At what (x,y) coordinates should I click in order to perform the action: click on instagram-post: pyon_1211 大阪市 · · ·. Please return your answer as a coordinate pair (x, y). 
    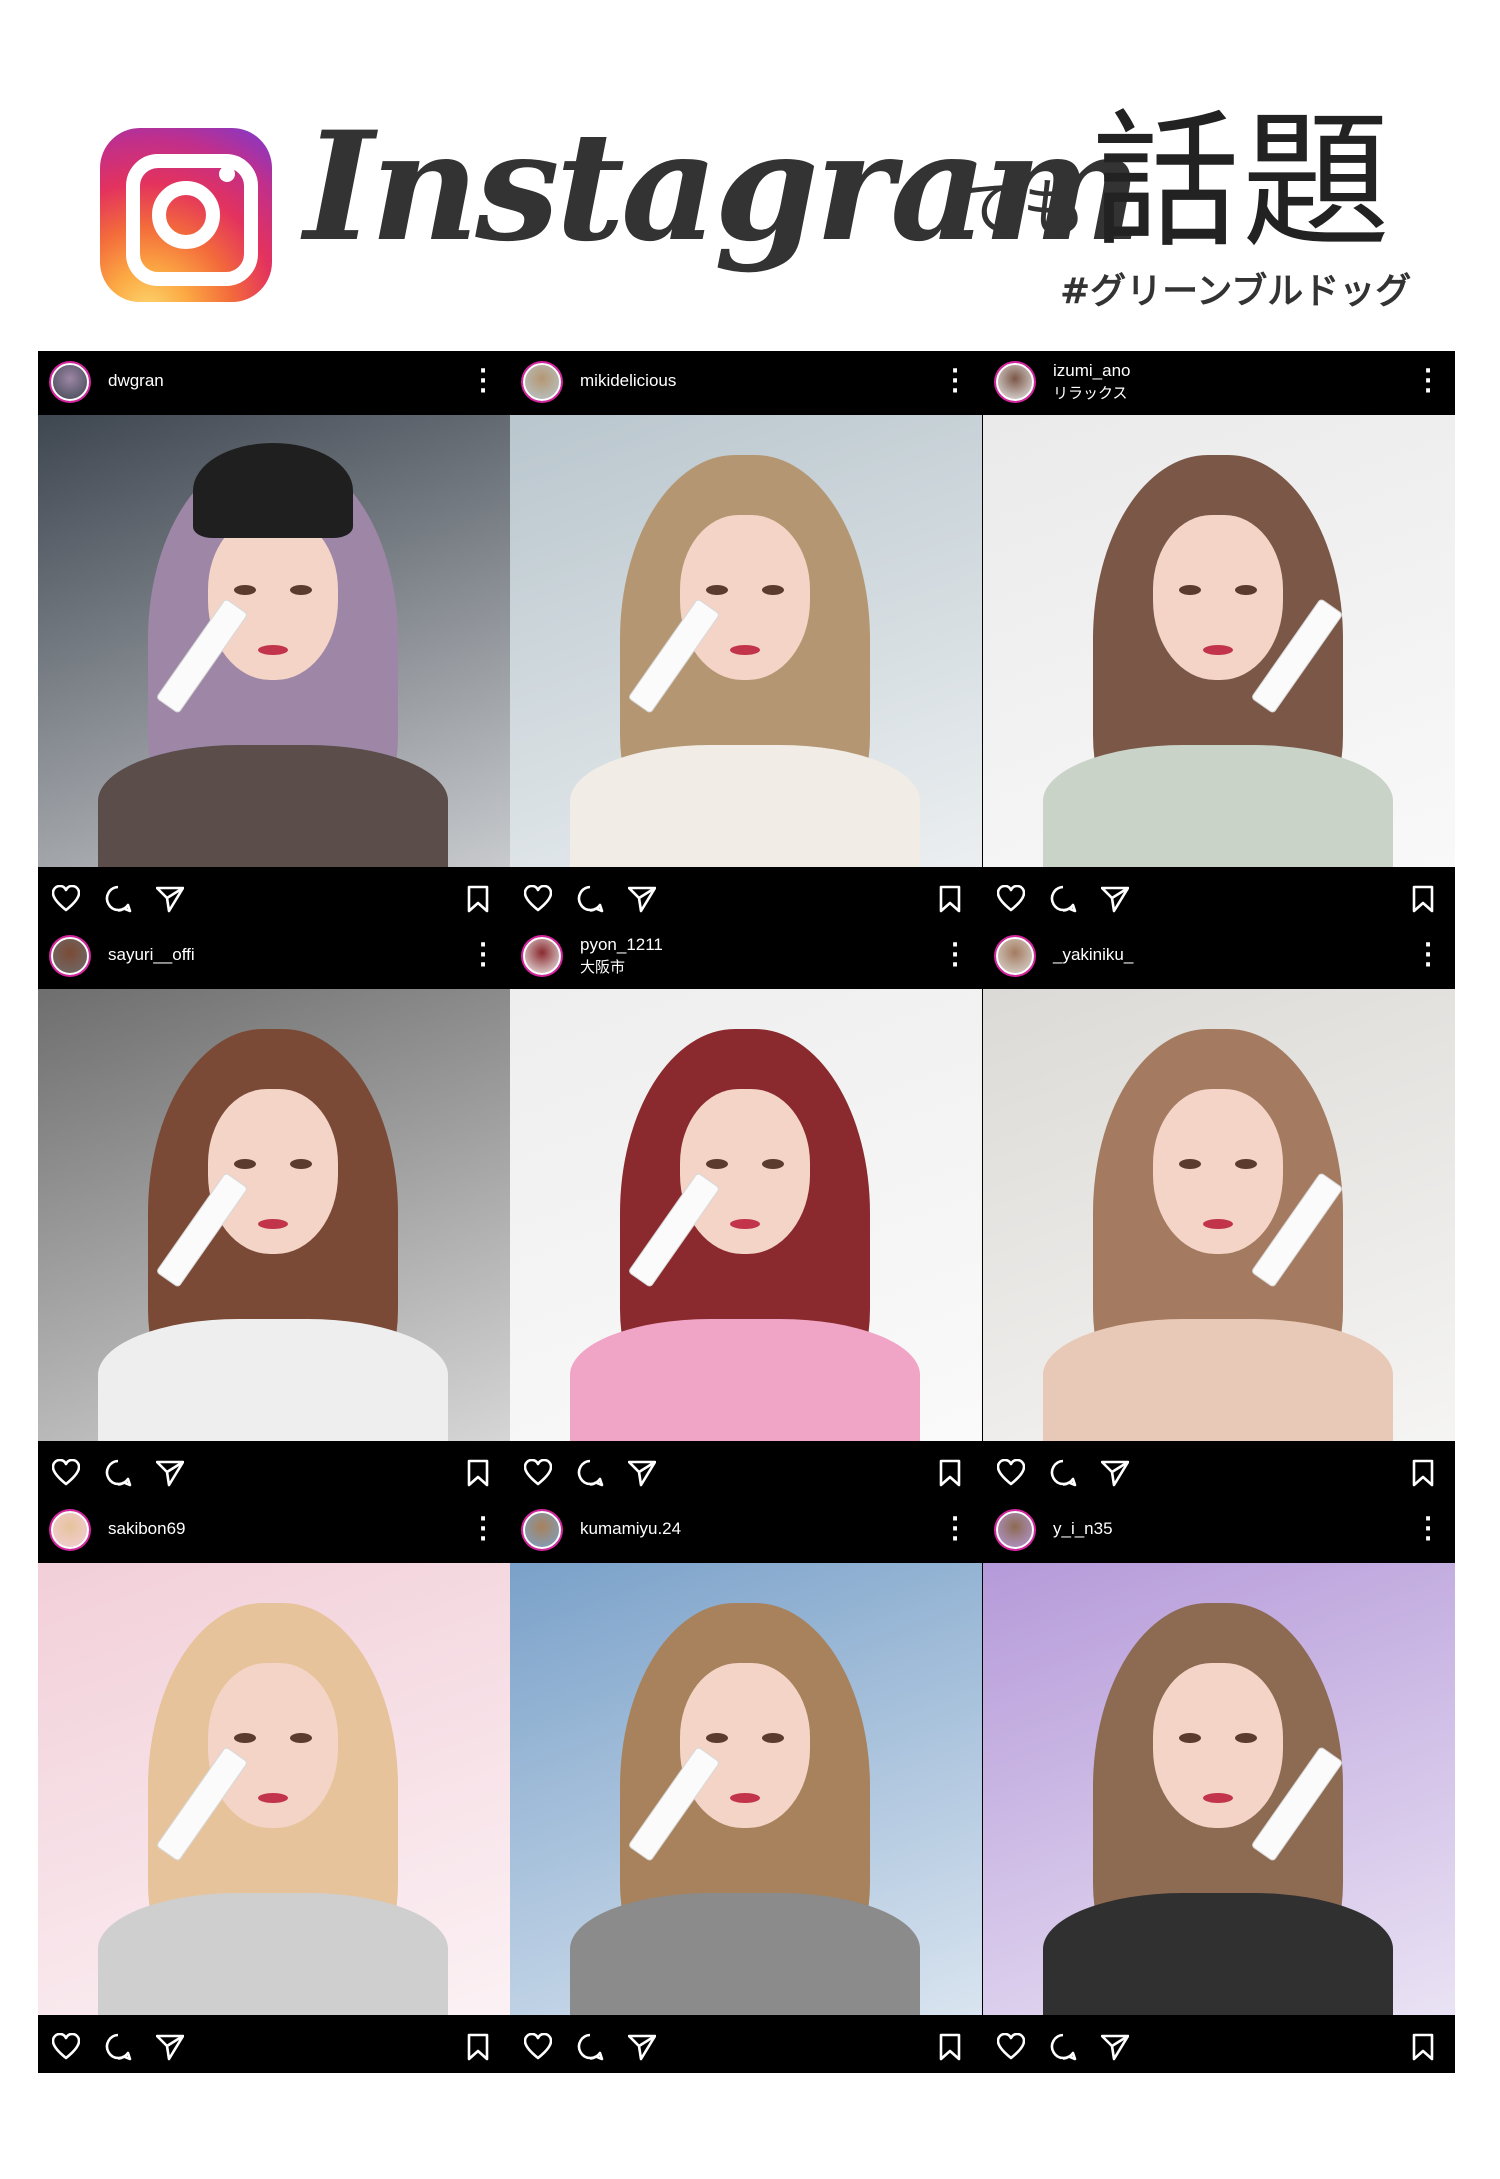
    Looking at the image, I should click on (746, 1212).